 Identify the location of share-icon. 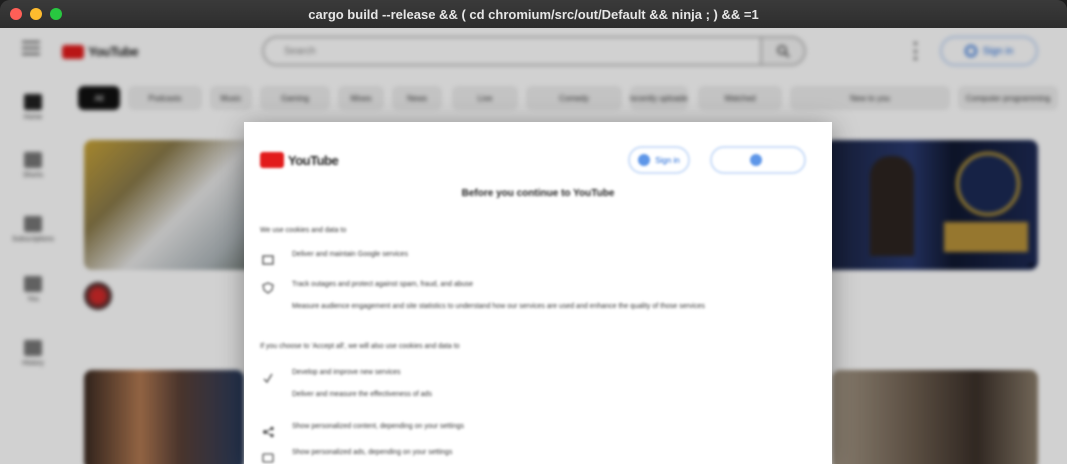
(268, 432).